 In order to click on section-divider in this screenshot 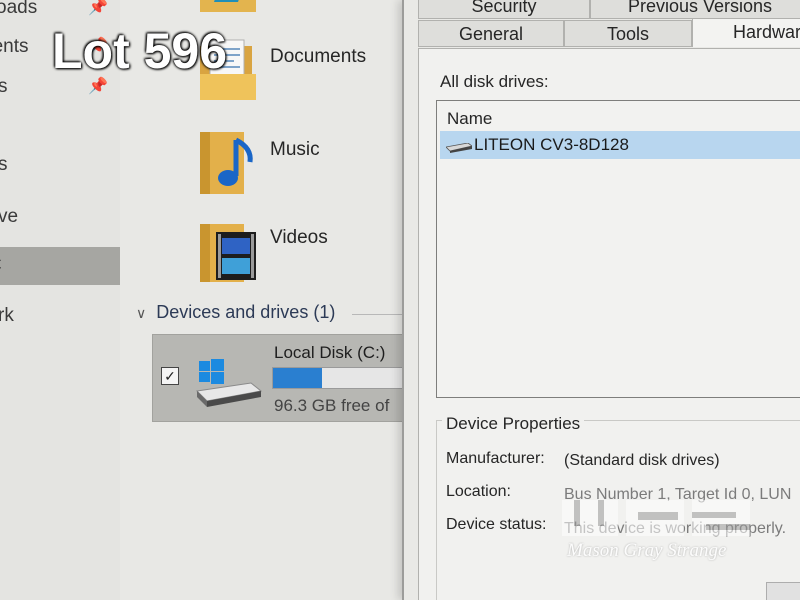, I will do `click(377, 314)`.